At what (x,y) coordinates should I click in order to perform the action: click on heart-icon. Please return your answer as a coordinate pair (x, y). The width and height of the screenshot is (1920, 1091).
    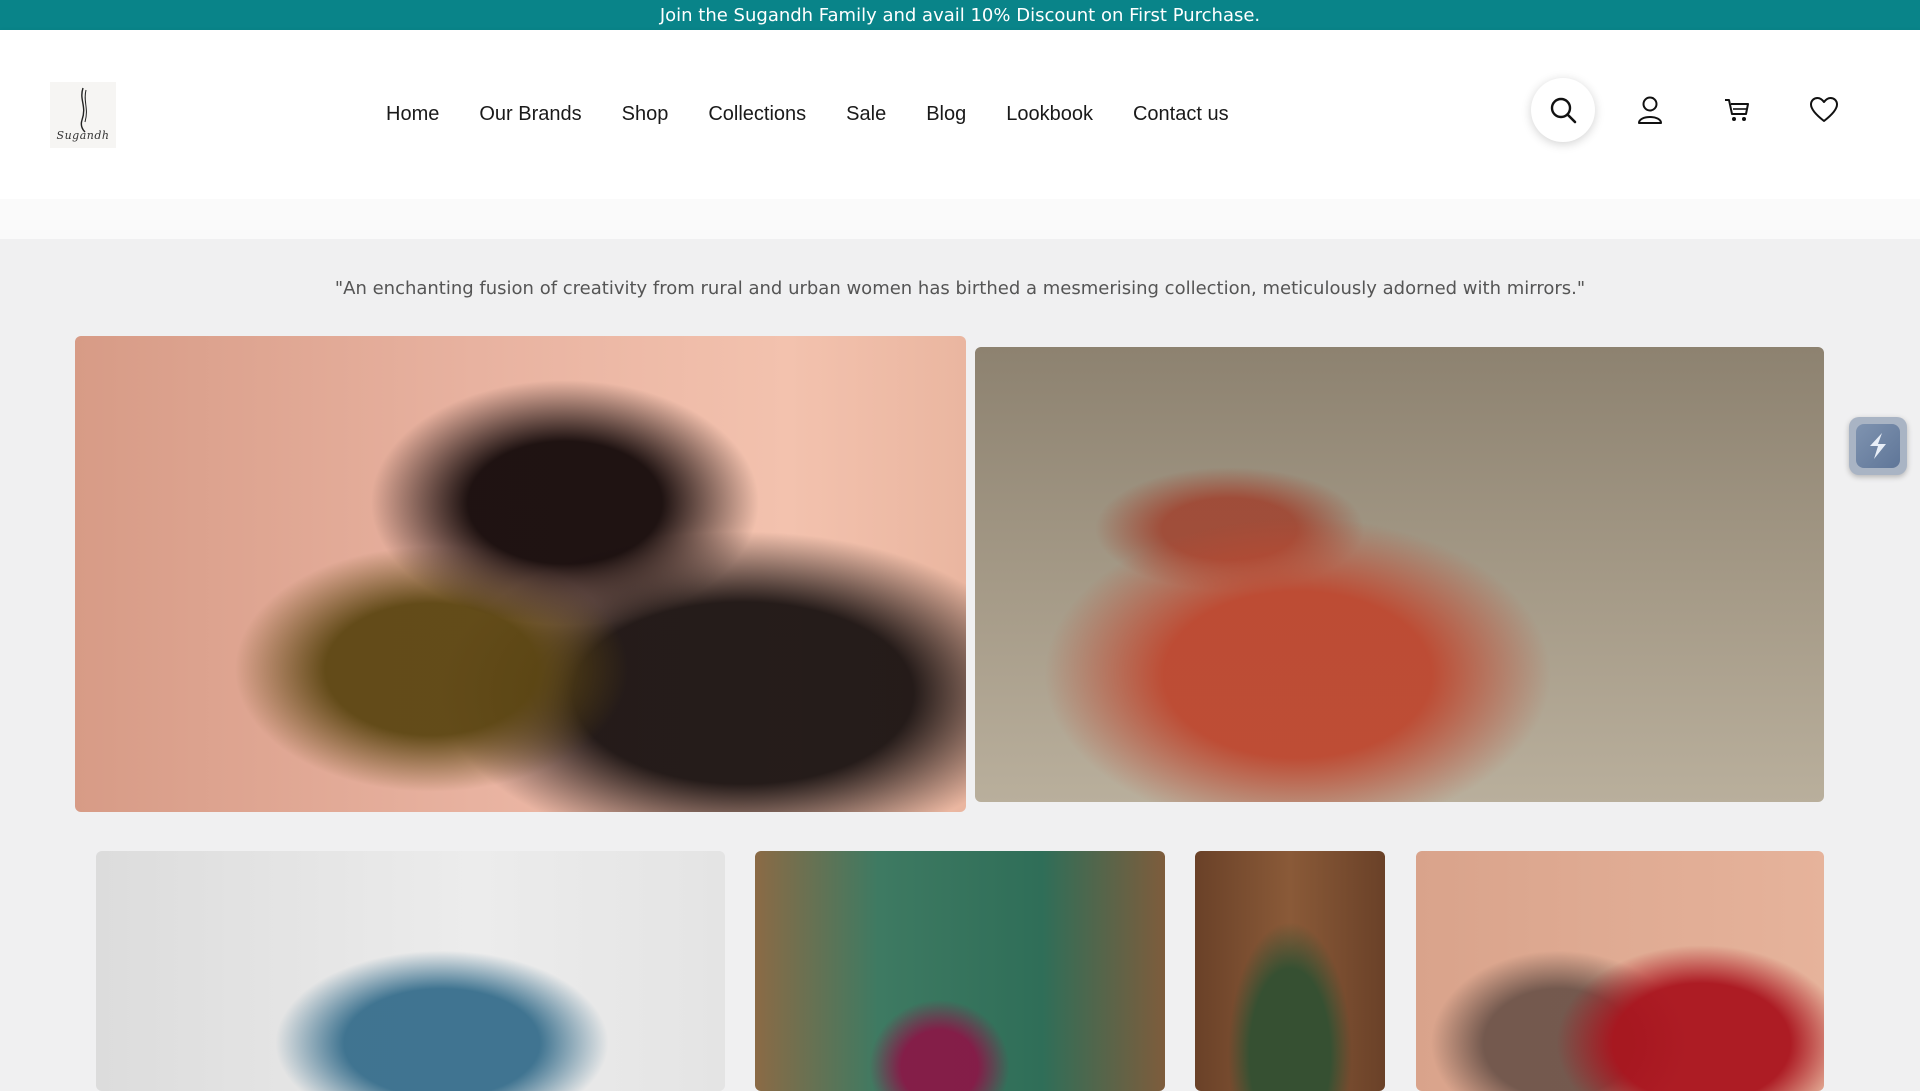
    Looking at the image, I should click on (1824, 109).